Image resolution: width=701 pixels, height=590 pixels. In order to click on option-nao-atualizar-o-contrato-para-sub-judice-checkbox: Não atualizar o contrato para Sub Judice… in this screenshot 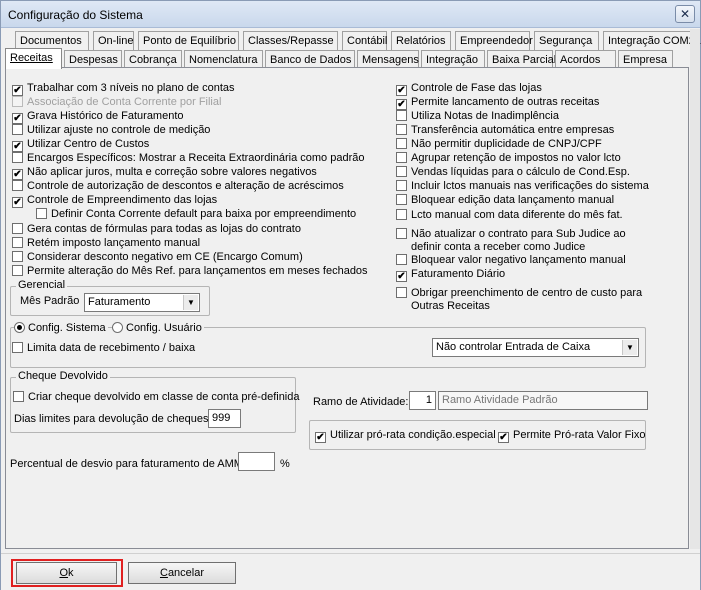, I will do `click(511, 240)`.